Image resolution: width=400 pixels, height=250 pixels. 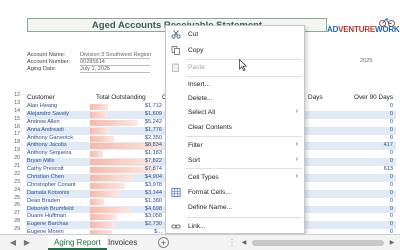 What do you see at coordinates (176, 50) in the screenshot?
I see `copy-icon` at bounding box center [176, 50].